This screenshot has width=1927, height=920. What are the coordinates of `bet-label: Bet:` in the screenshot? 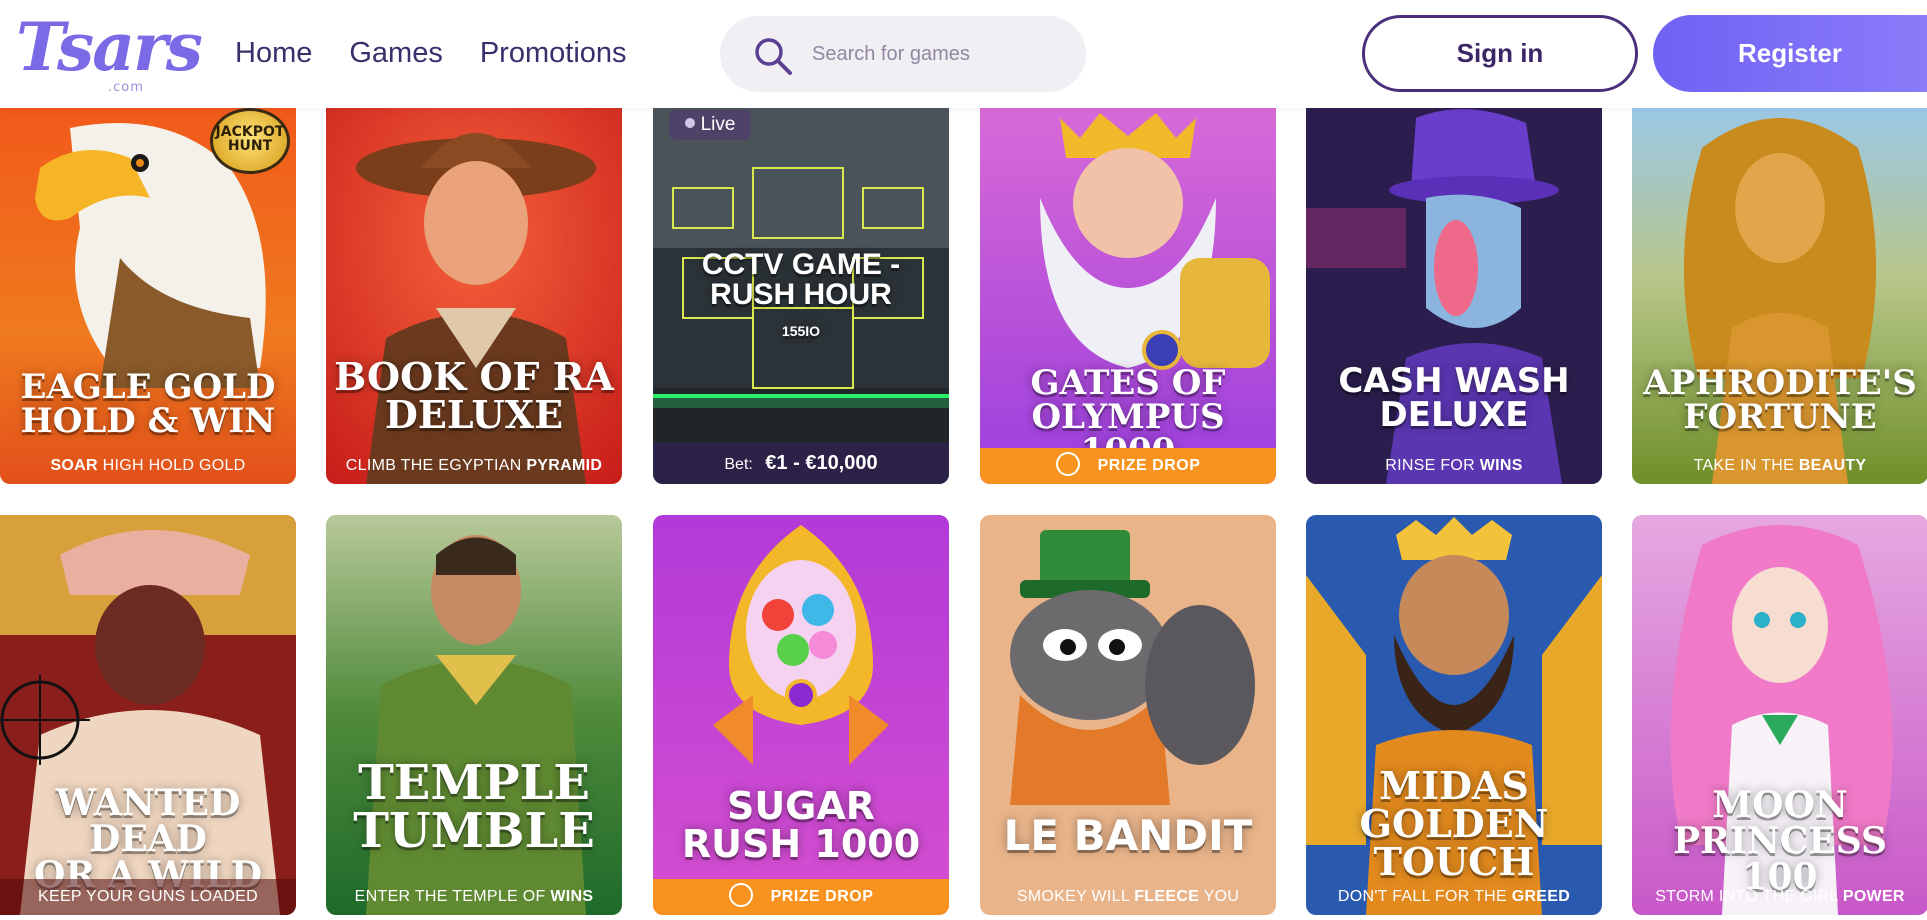 It's located at (738, 464).